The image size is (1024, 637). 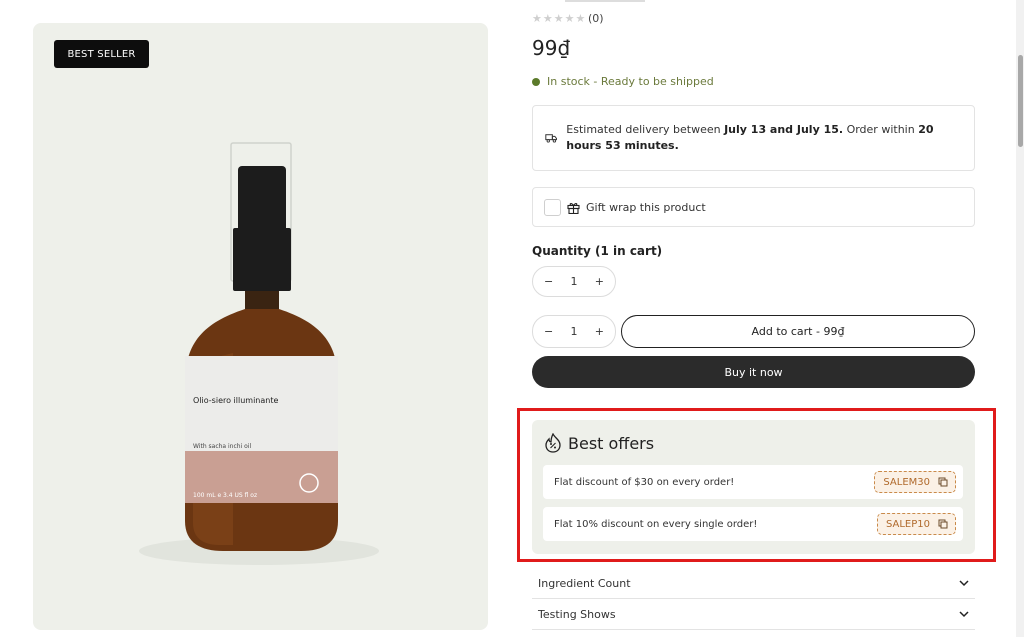 What do you see at coordinates (236, 400) in the screenshot?
I see `bottle-label-title: Olio-siero illuminante` at bounding box center [236, 400].